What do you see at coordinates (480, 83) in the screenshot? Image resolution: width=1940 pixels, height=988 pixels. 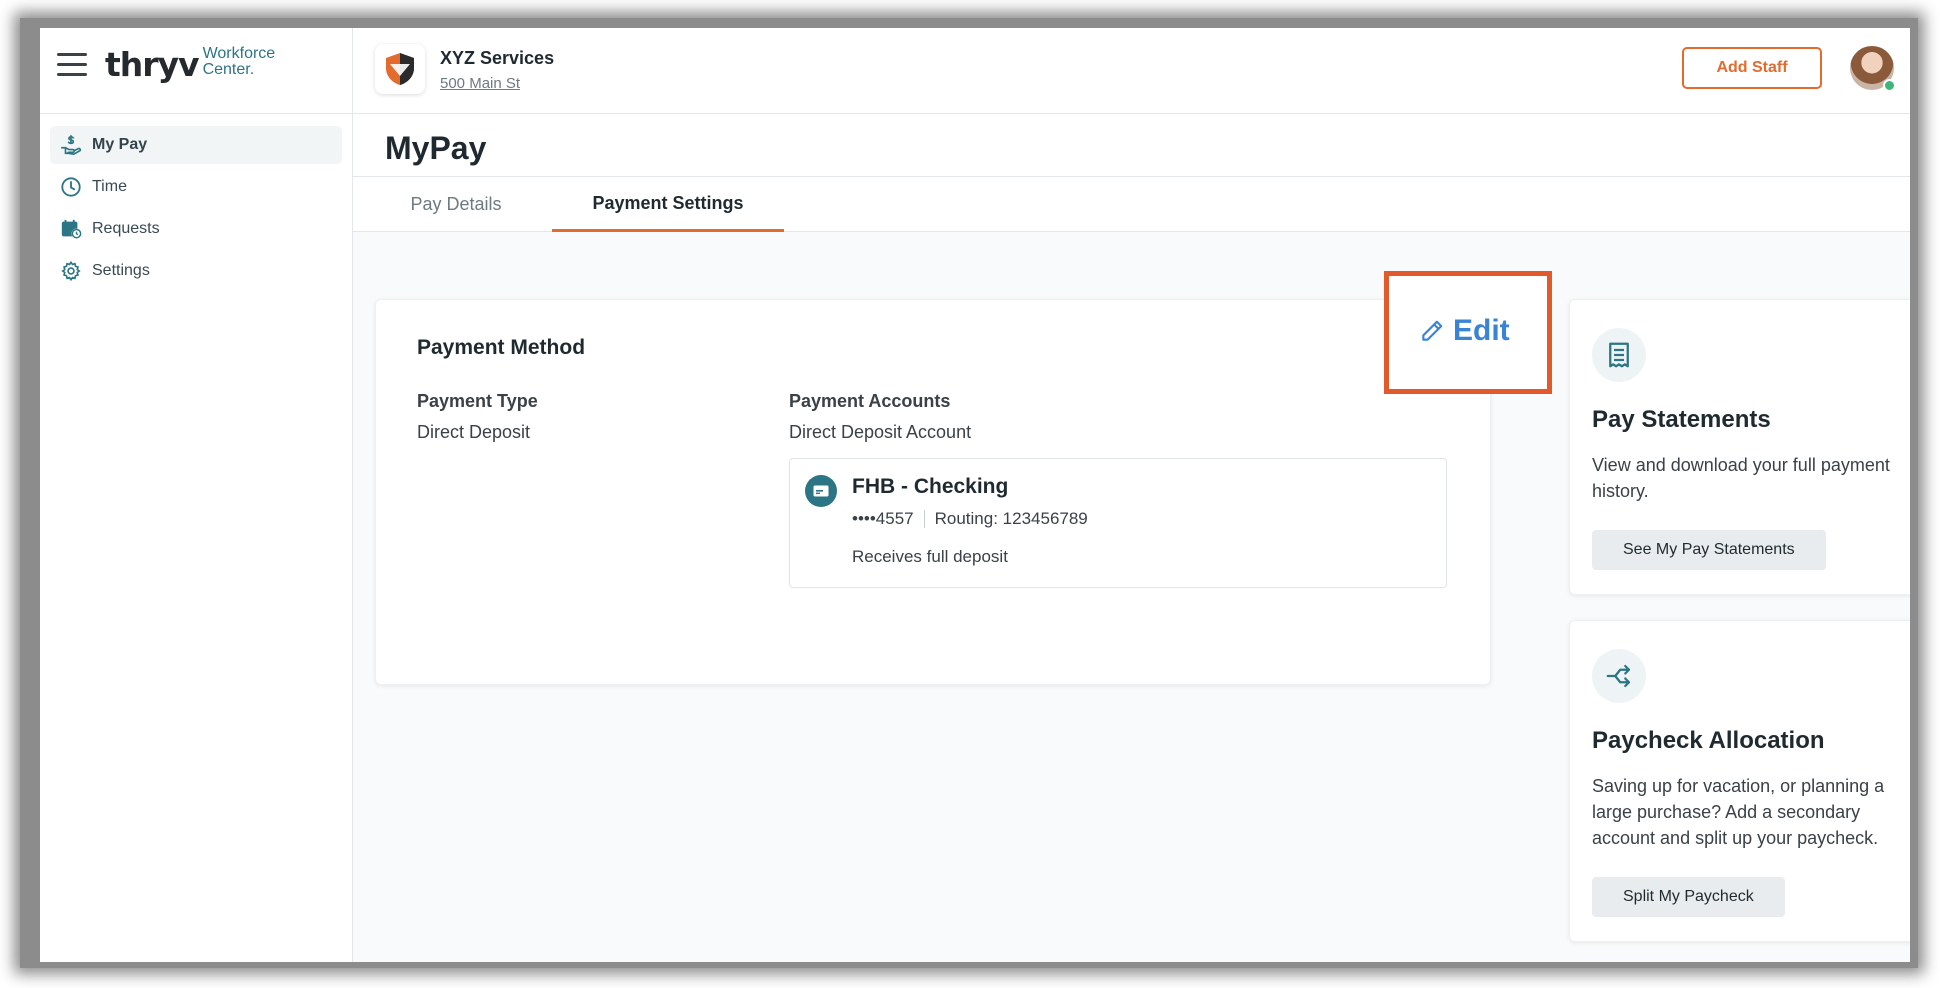 I see `company-address-link: 500 Main St` at bounding box center [480, 83].